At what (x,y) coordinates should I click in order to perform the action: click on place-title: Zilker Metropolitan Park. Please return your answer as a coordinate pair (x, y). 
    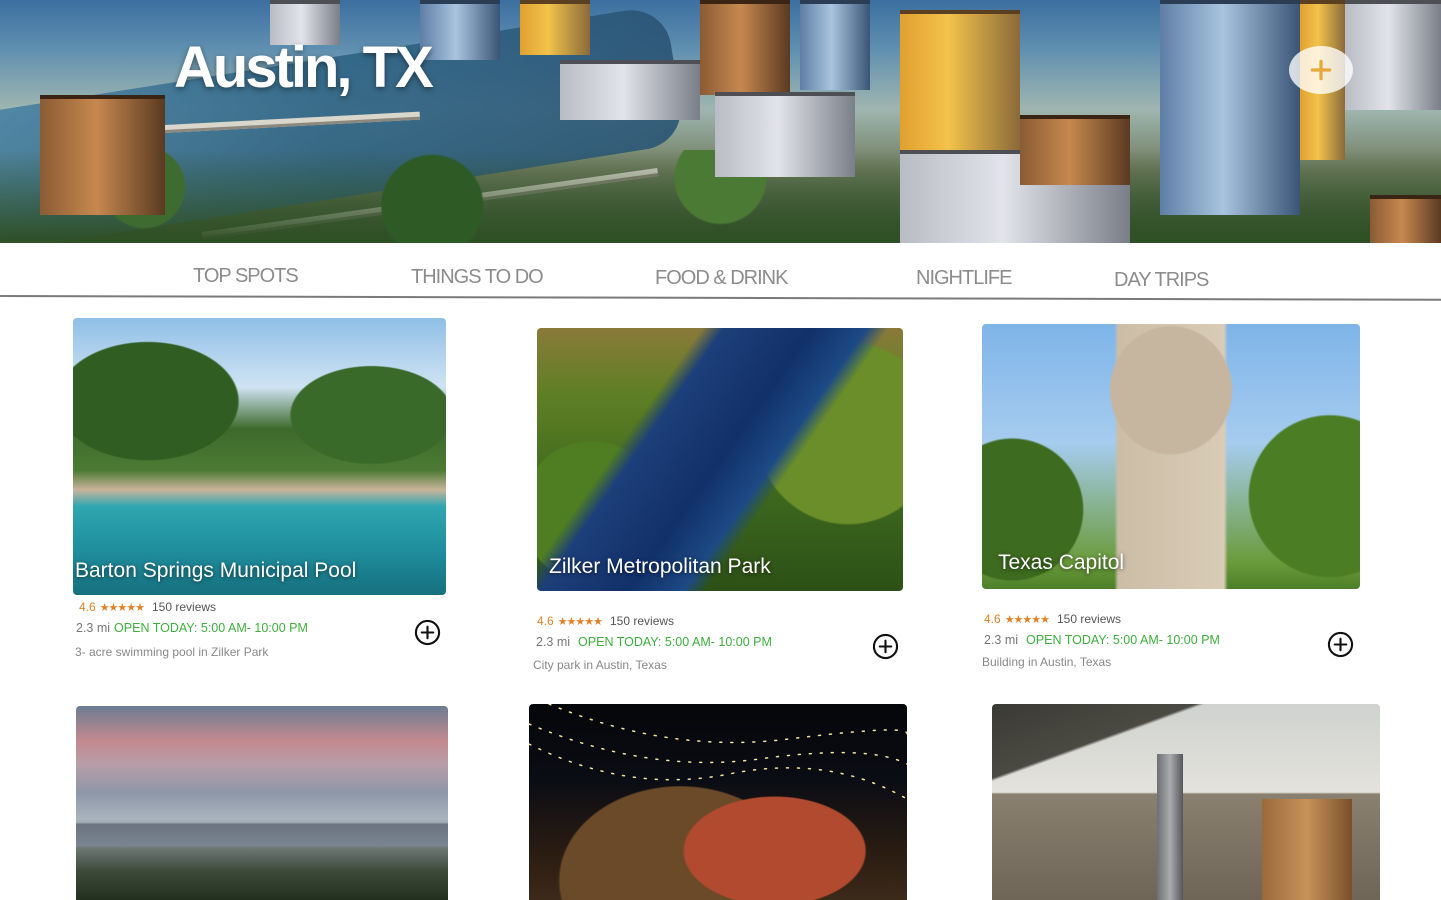
    Looking at the image, I should click on (660, 566).